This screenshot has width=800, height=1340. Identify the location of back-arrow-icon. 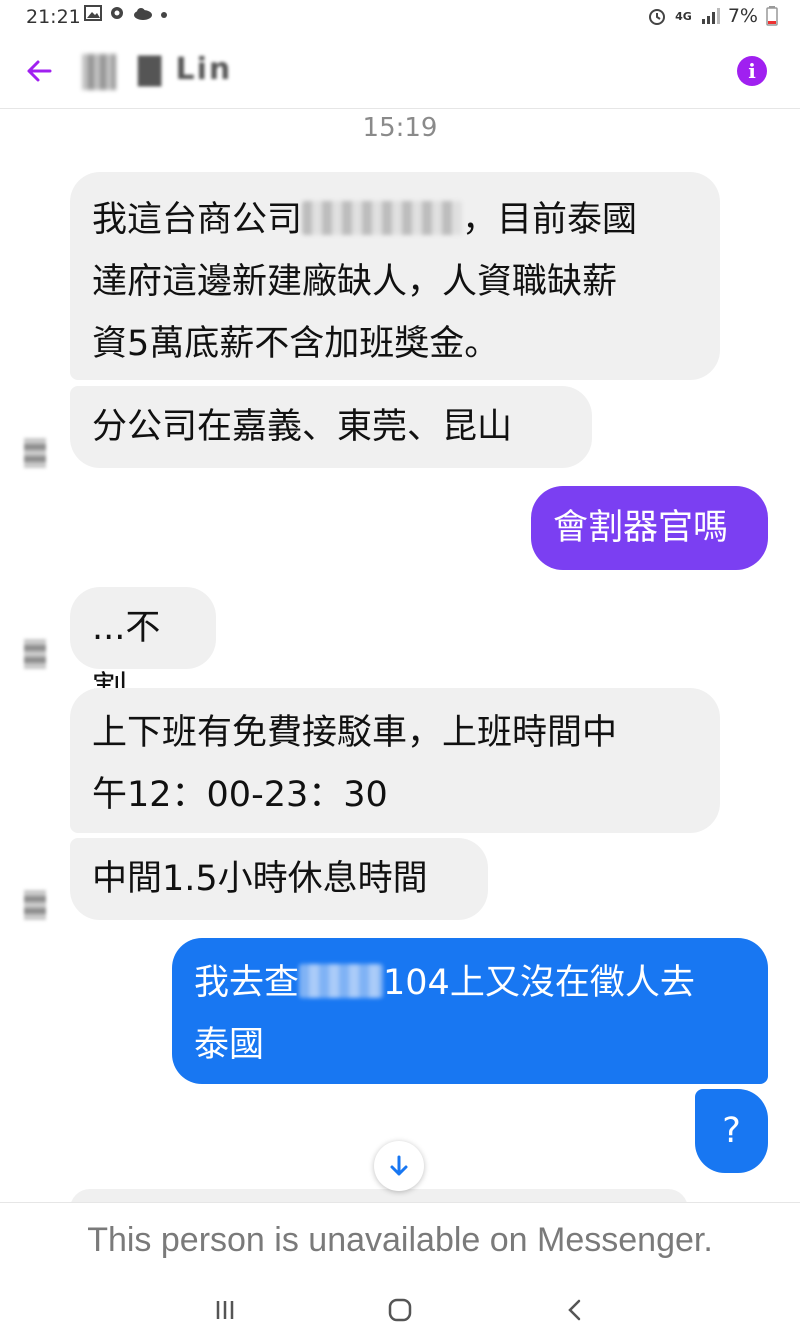
(39, 71).